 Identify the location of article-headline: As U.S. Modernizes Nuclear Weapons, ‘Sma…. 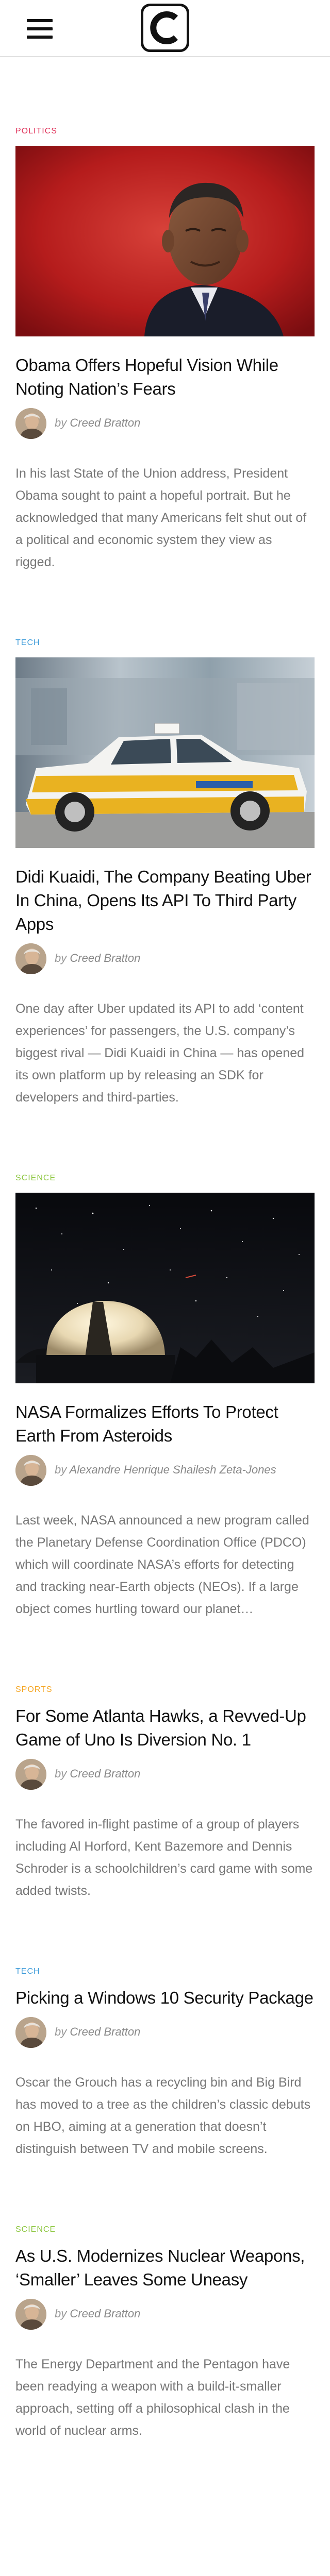
(165, 2268).